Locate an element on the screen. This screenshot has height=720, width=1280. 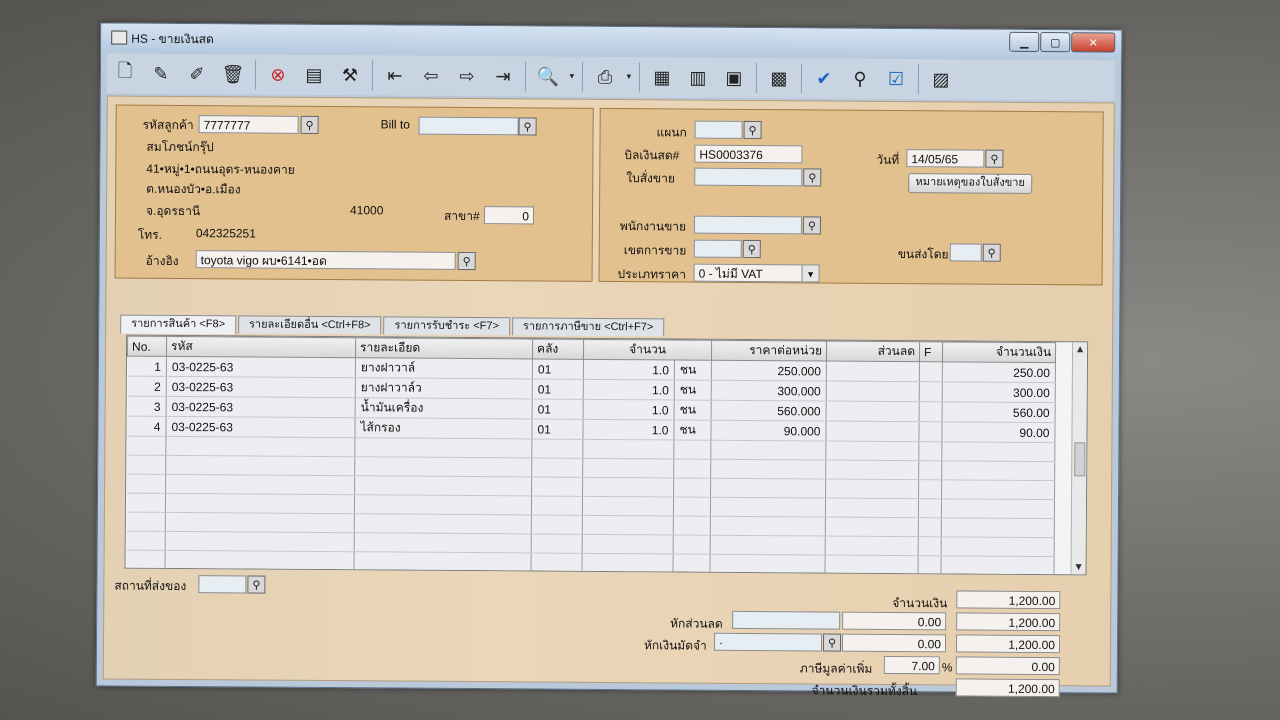
salesperson-search-icon: ⚲ is located at coordinates (811, 225).